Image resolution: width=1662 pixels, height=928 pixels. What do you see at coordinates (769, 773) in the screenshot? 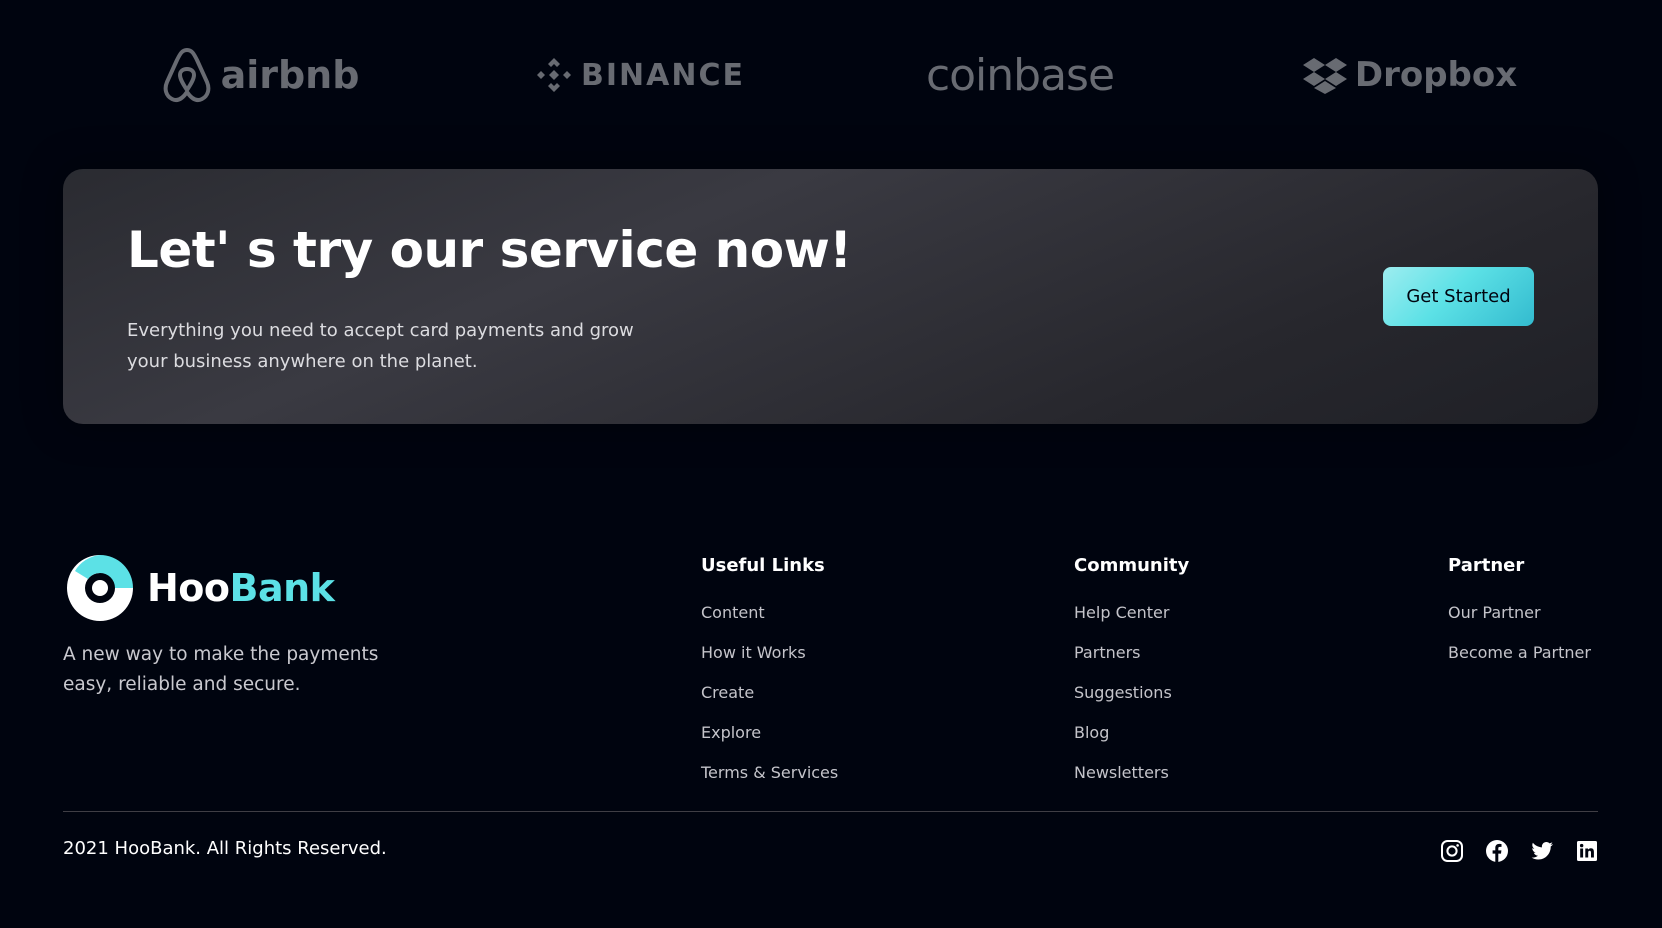
I see `footer-link-terms-services: Terms & Services` at bounding box center [769, 773].